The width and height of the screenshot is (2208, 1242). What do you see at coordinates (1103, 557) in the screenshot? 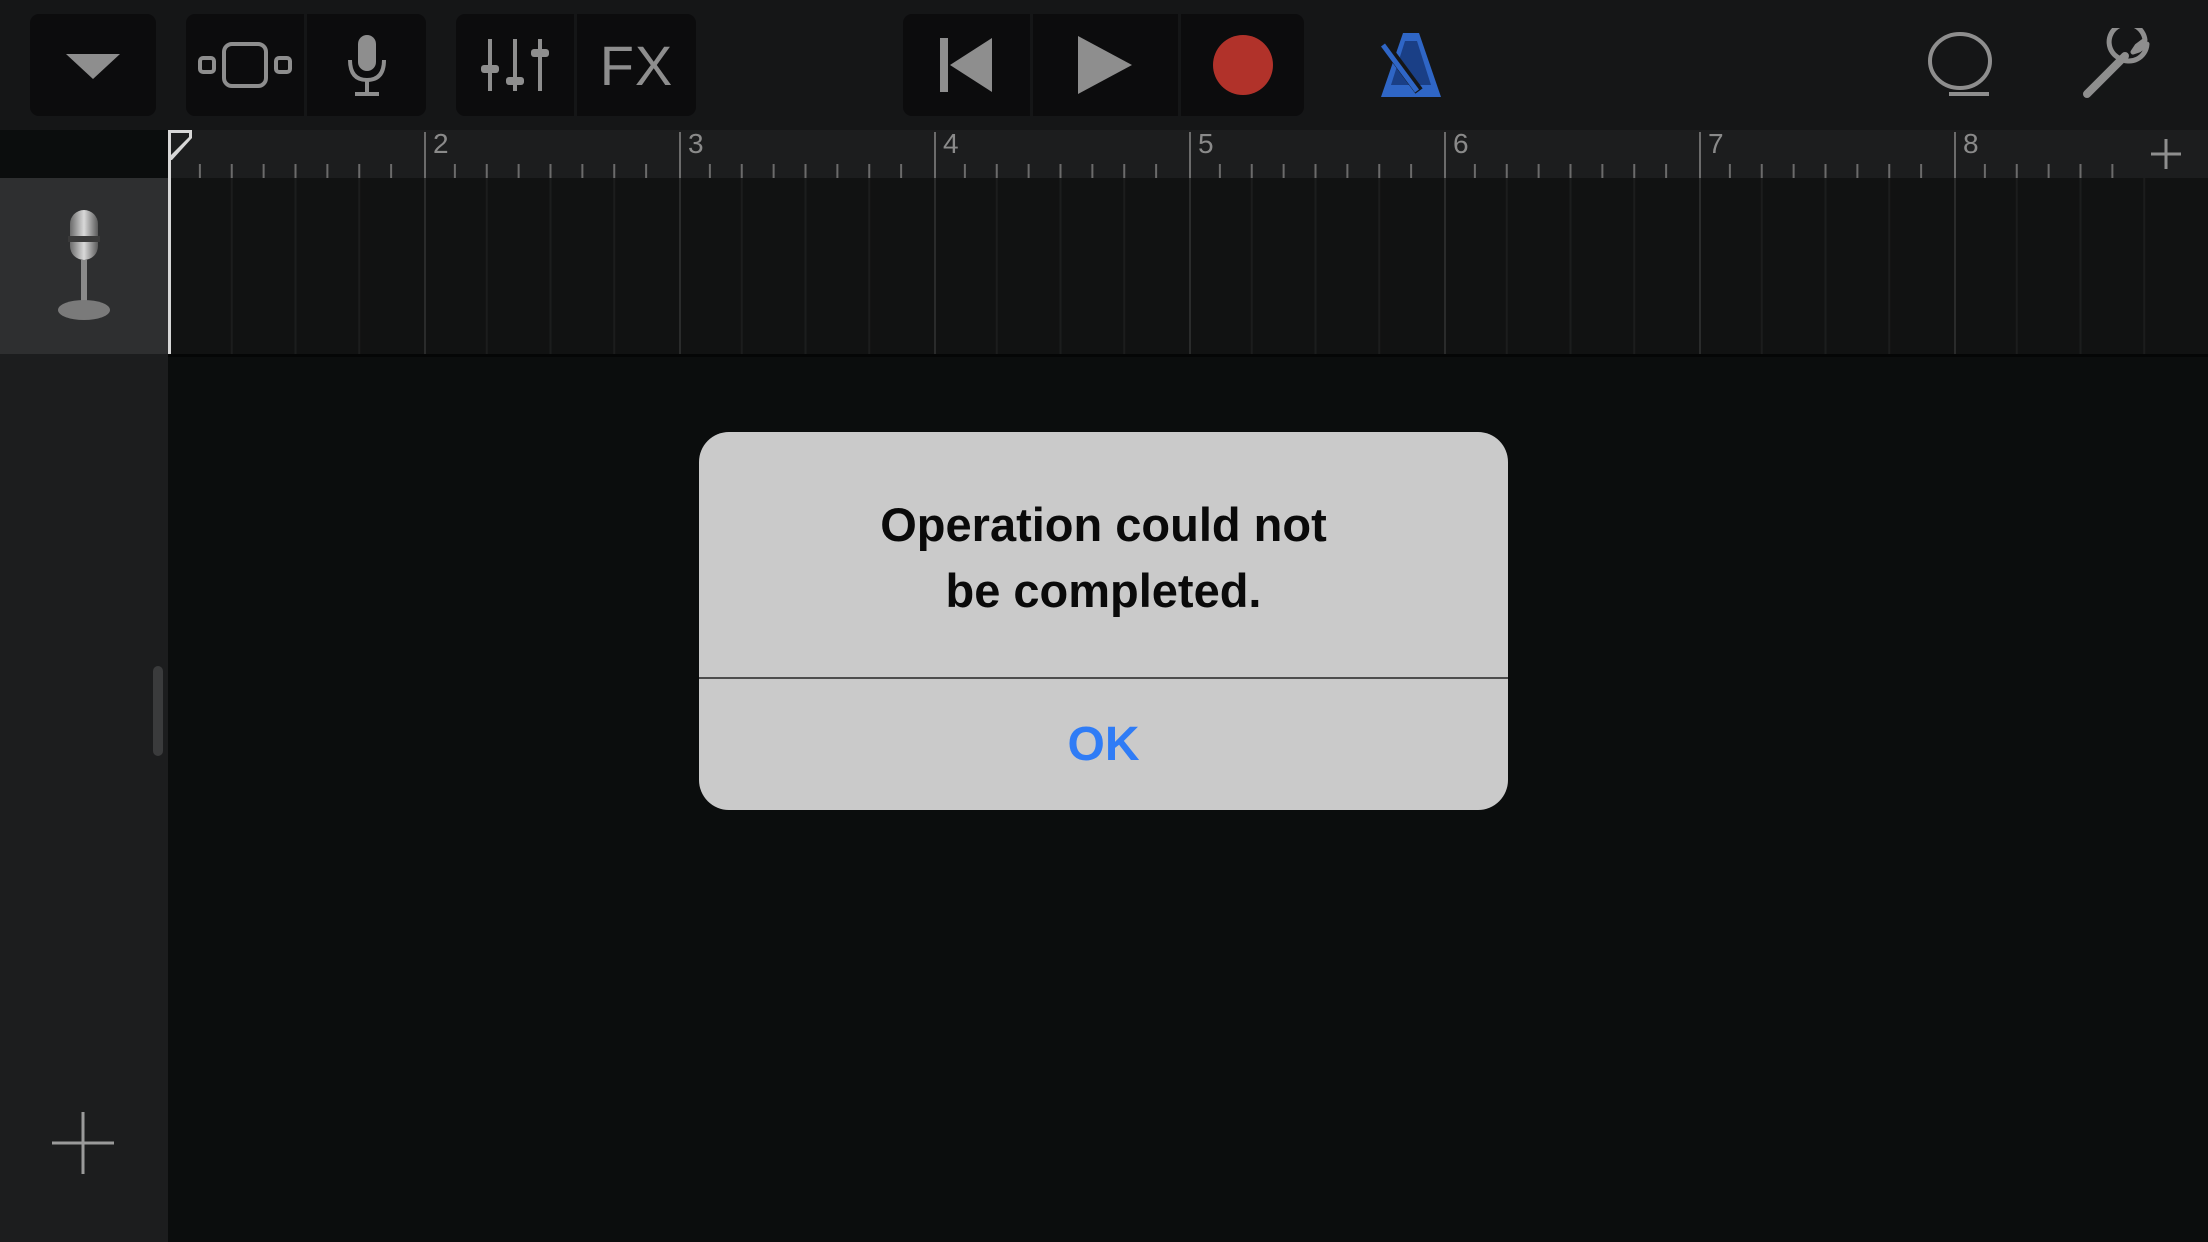
I see `alert-title: Operation could not be completed.` at bounding box center [1103, 557].